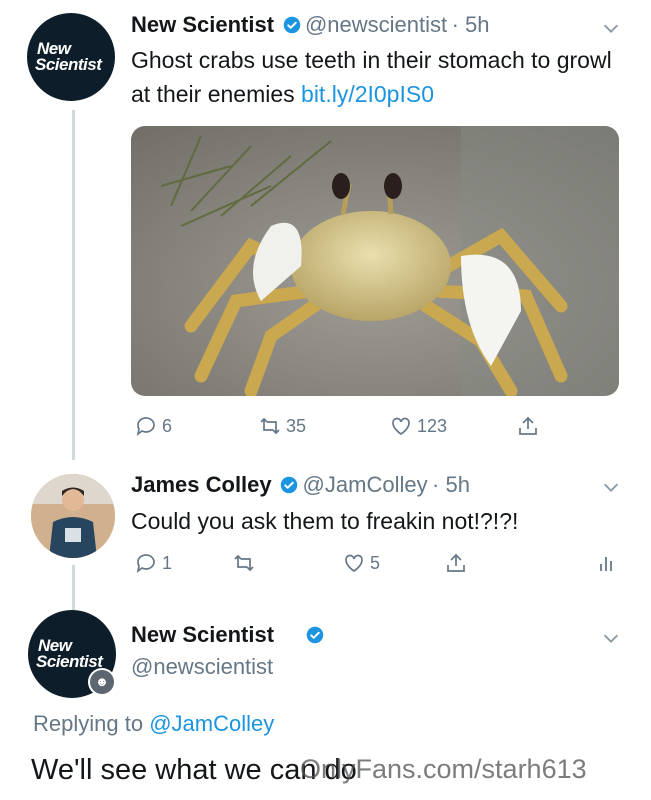 This screenshot has height=800, width=651. What do you see at coordinates (296, 425) in the screenshot?
I see `retweet-count: 35` at bounding box center [296, 425].